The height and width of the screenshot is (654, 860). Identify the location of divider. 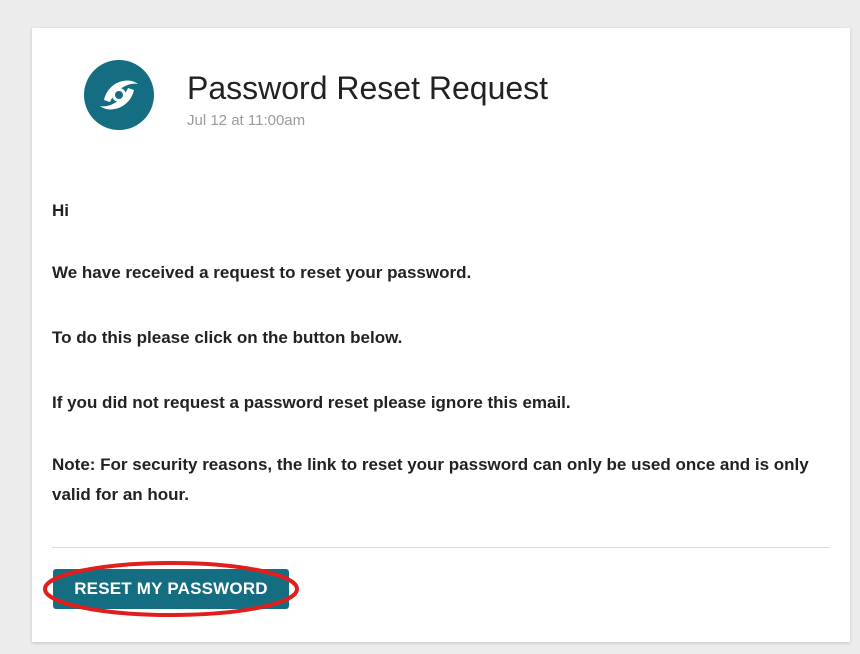
(441, 547).